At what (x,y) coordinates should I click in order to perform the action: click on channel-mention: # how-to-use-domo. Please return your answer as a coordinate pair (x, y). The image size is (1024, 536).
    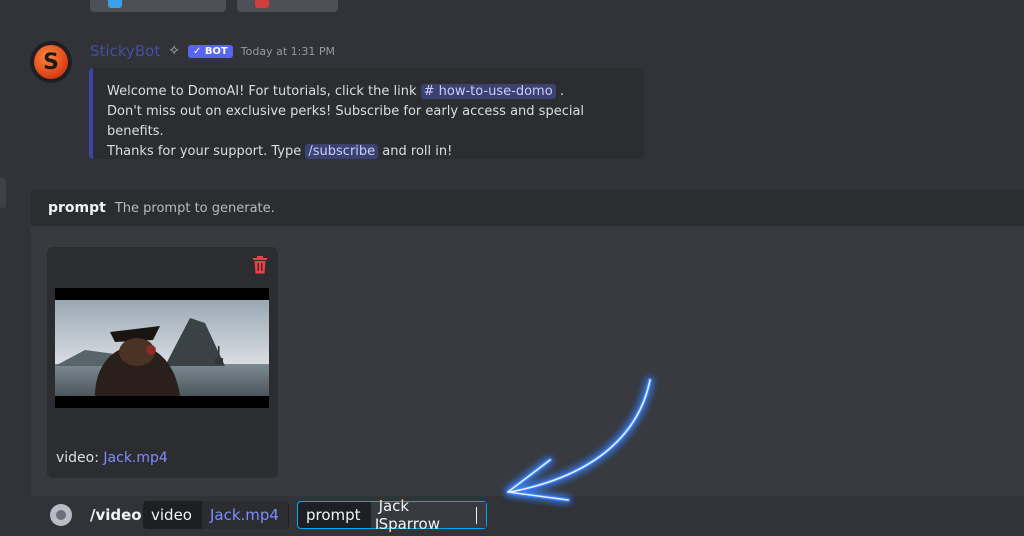
    Looking at the image, I should click on (488, 91).